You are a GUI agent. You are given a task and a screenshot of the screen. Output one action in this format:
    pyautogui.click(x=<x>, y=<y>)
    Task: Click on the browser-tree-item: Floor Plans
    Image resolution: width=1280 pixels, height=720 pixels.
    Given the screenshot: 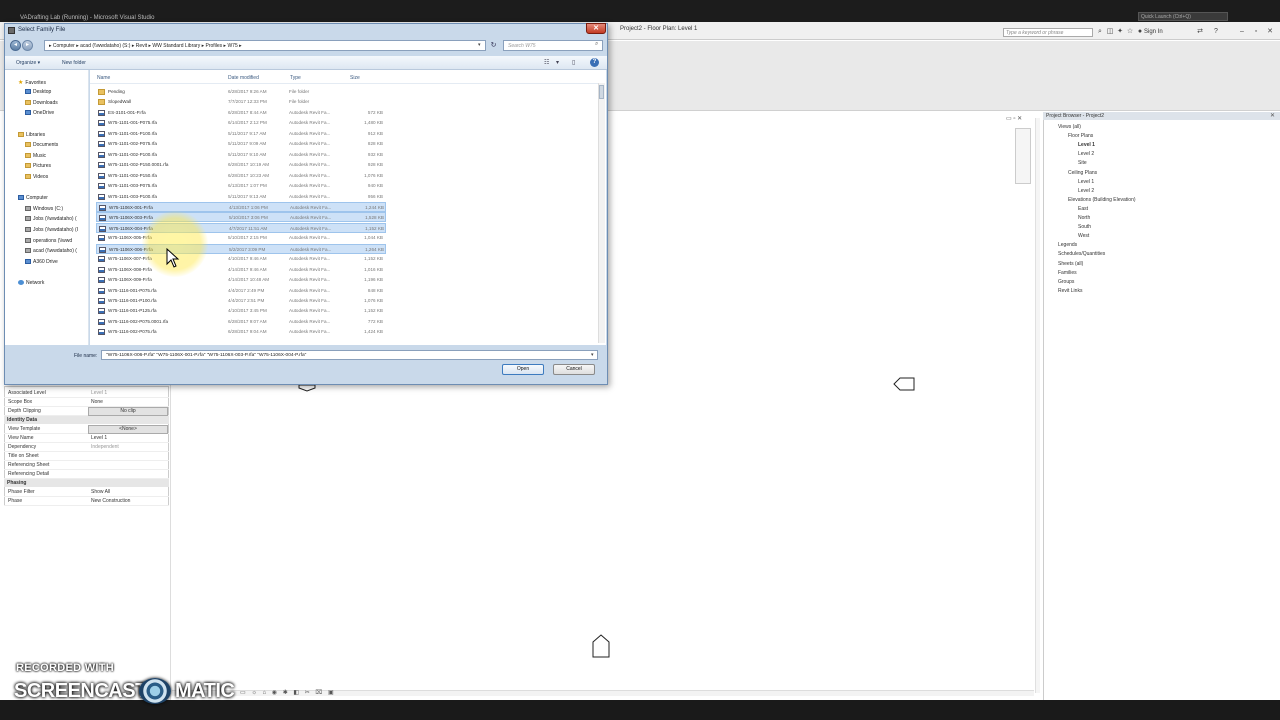 What is the action you would take?
    pyautogui.click(x=1080, y=136)
    